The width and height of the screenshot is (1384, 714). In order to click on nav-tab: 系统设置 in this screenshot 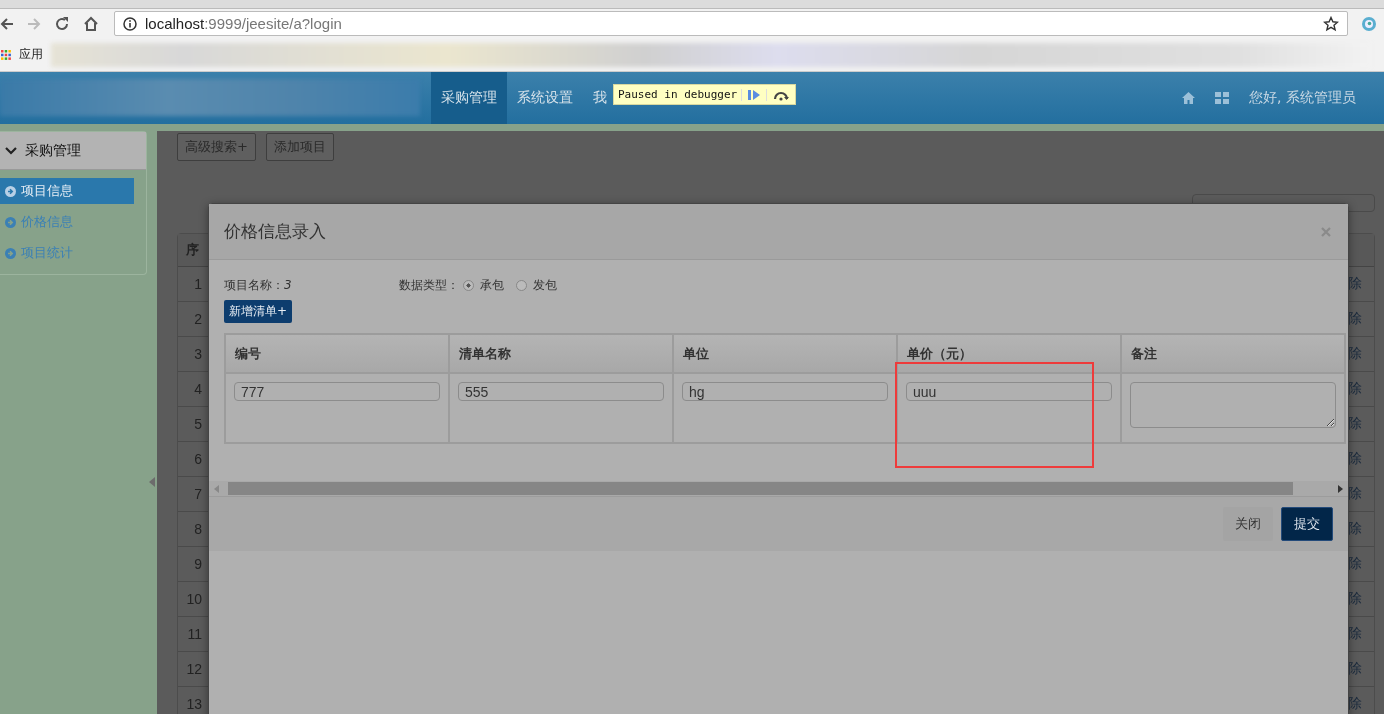, I will do `click(545, 98)`.